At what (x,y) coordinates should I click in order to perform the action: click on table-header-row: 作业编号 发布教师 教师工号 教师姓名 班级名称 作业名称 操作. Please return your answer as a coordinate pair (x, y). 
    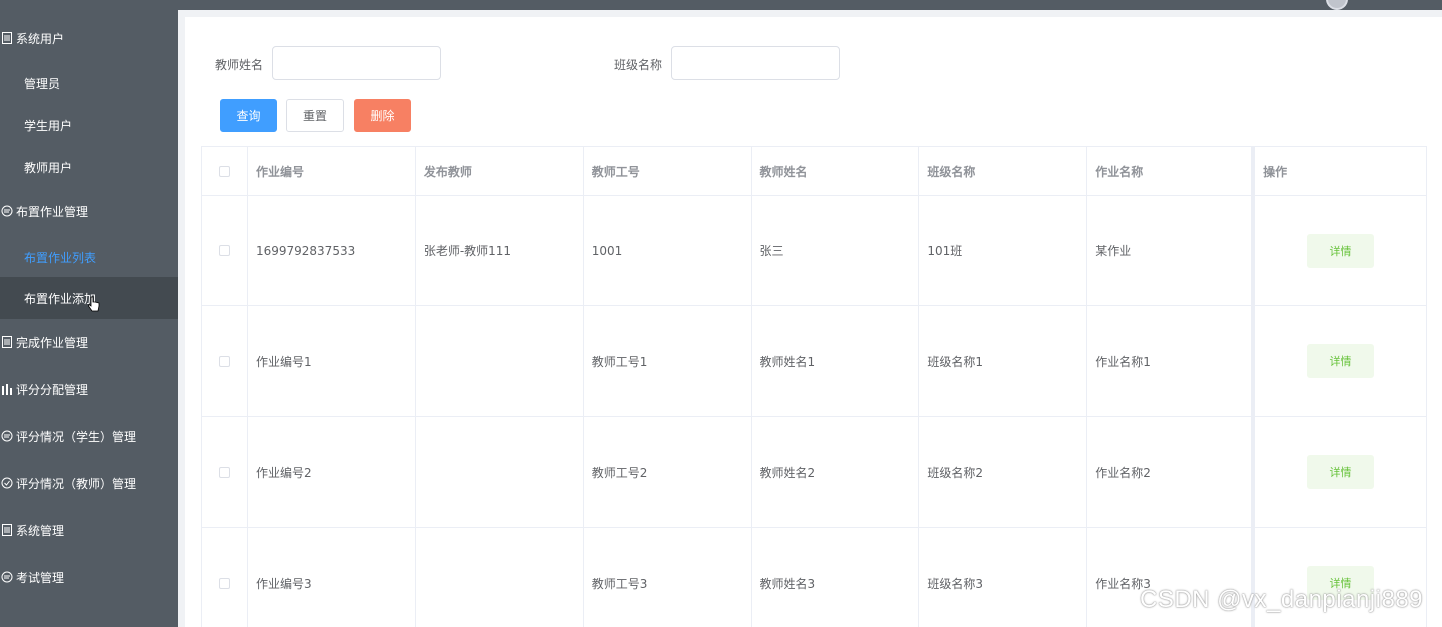
    Looking at the image, I should click on (814, 171).